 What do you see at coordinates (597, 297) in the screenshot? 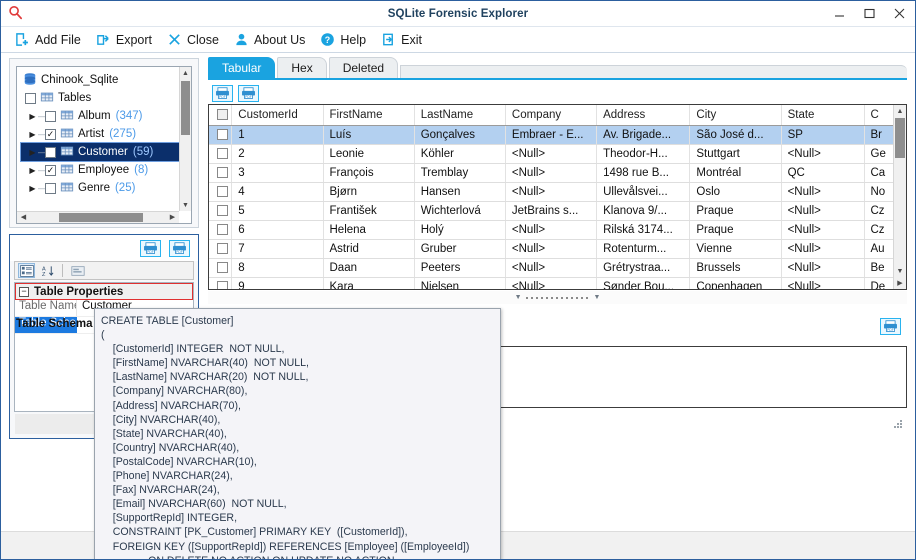
I see `nav-next-icon: ▼` at bounding box center [597, 297].